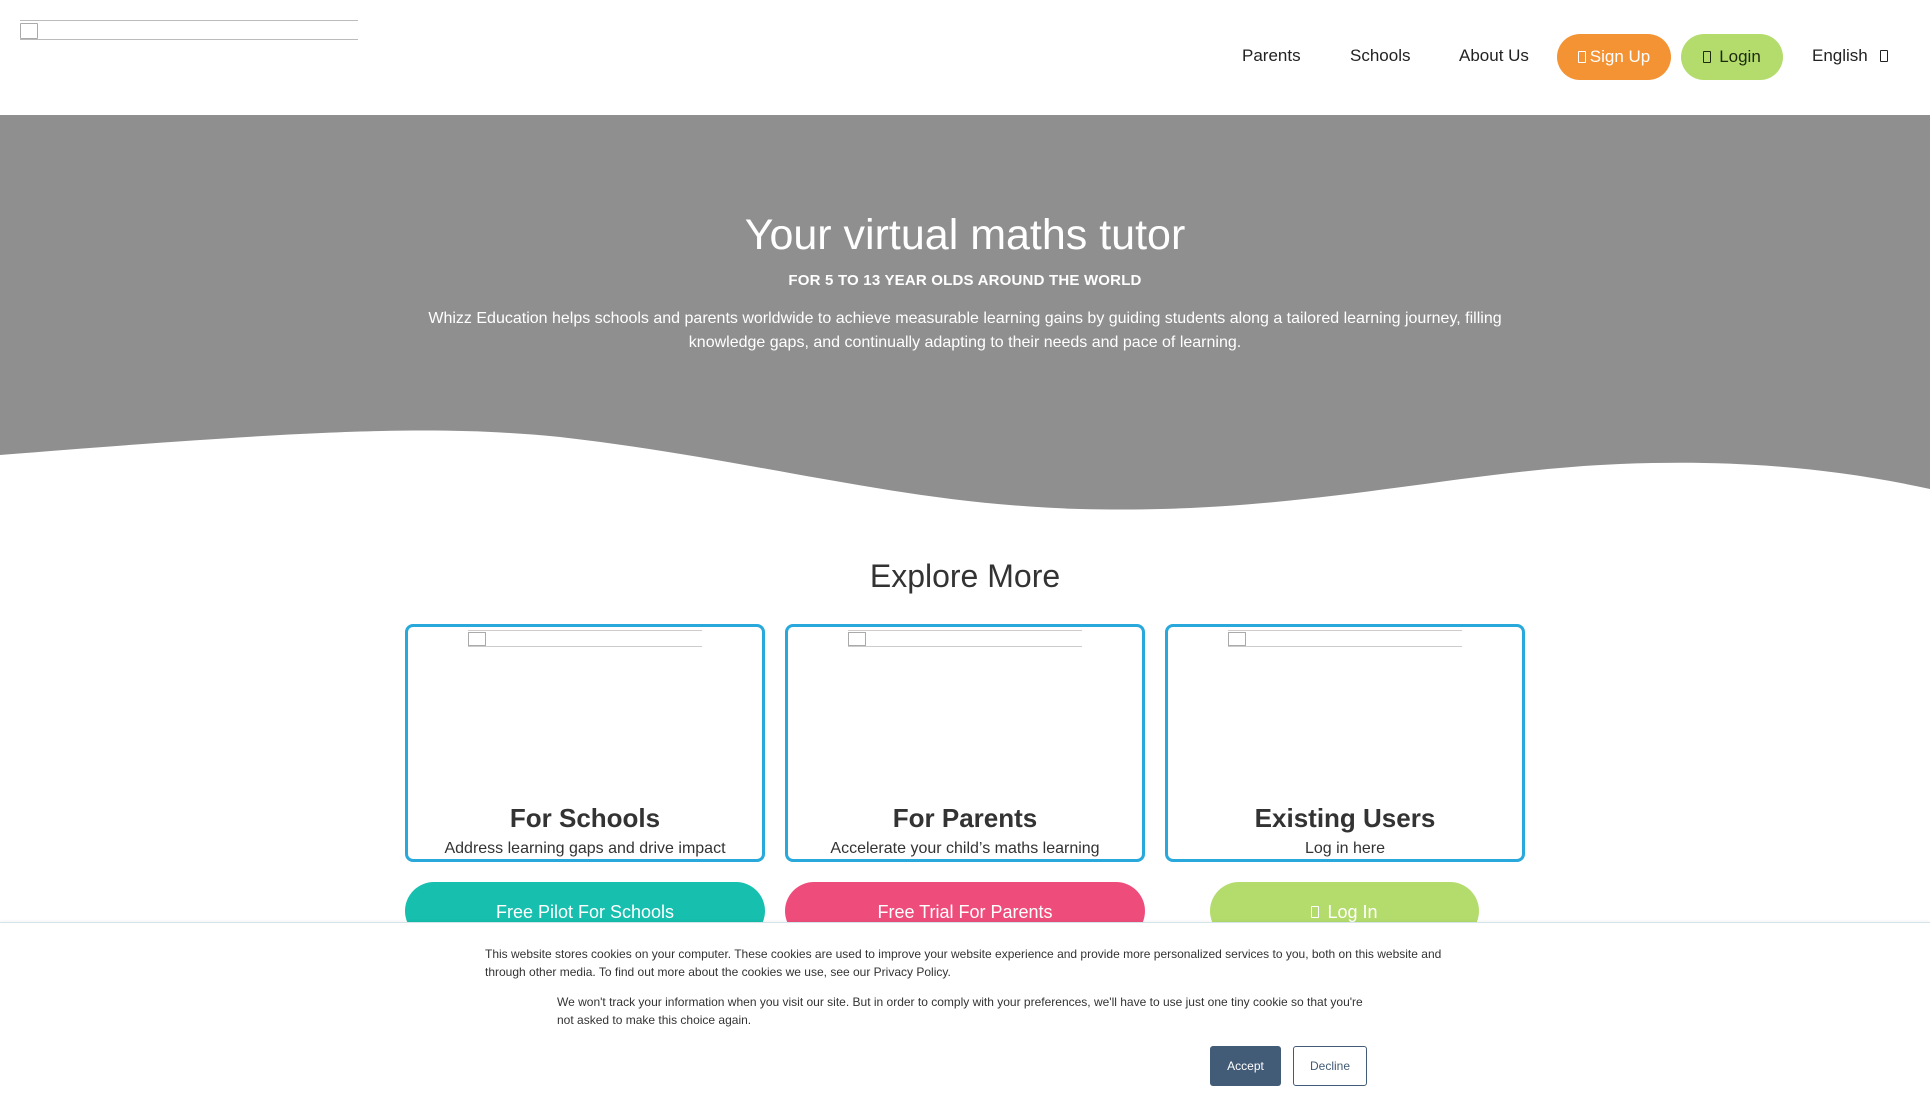  What do you see at coordinates (585, 848) in the screenshot?
I see `card-description: Address learning gaps and drive impact` at bounding box center [585, 848].